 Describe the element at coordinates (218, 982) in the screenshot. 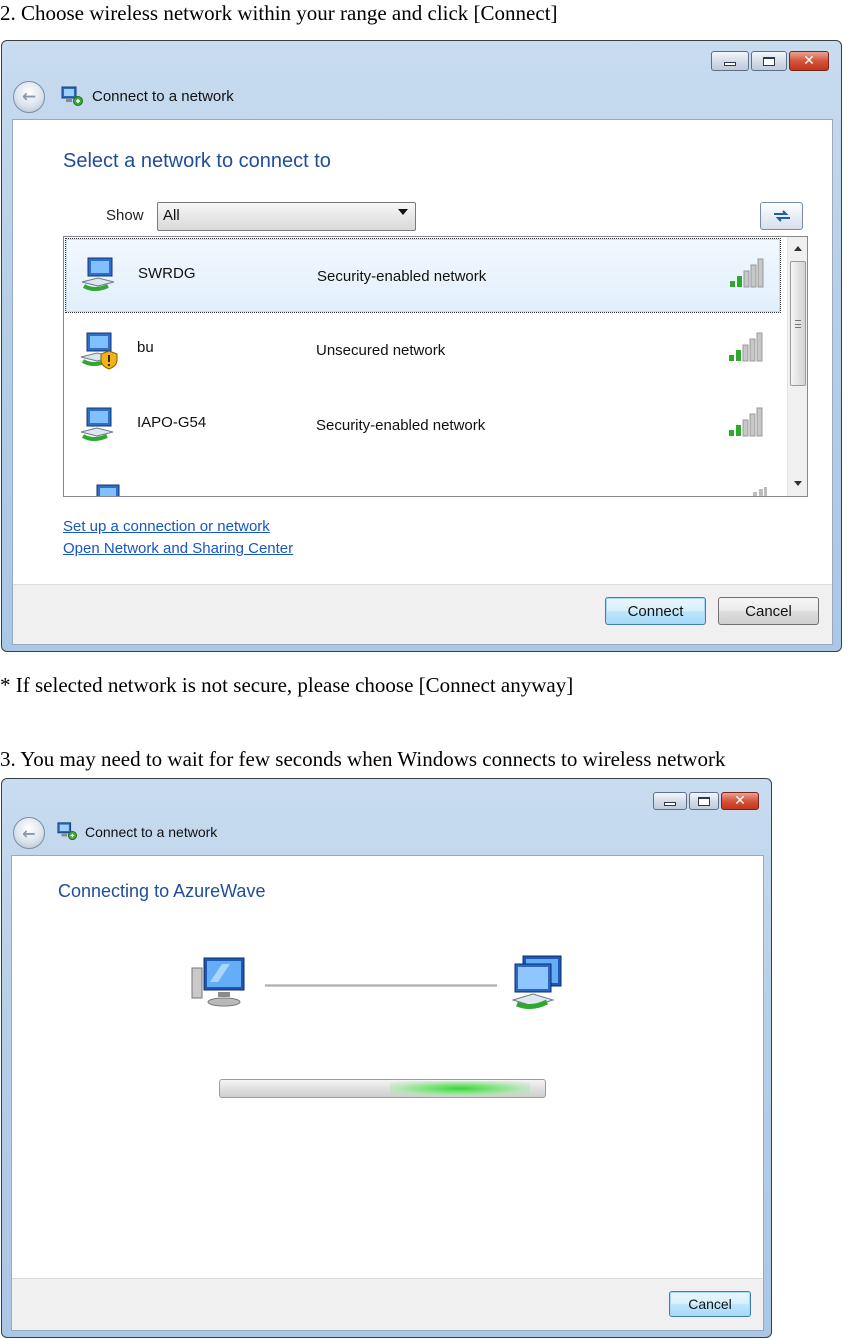

I see `computer-icon` at that location.